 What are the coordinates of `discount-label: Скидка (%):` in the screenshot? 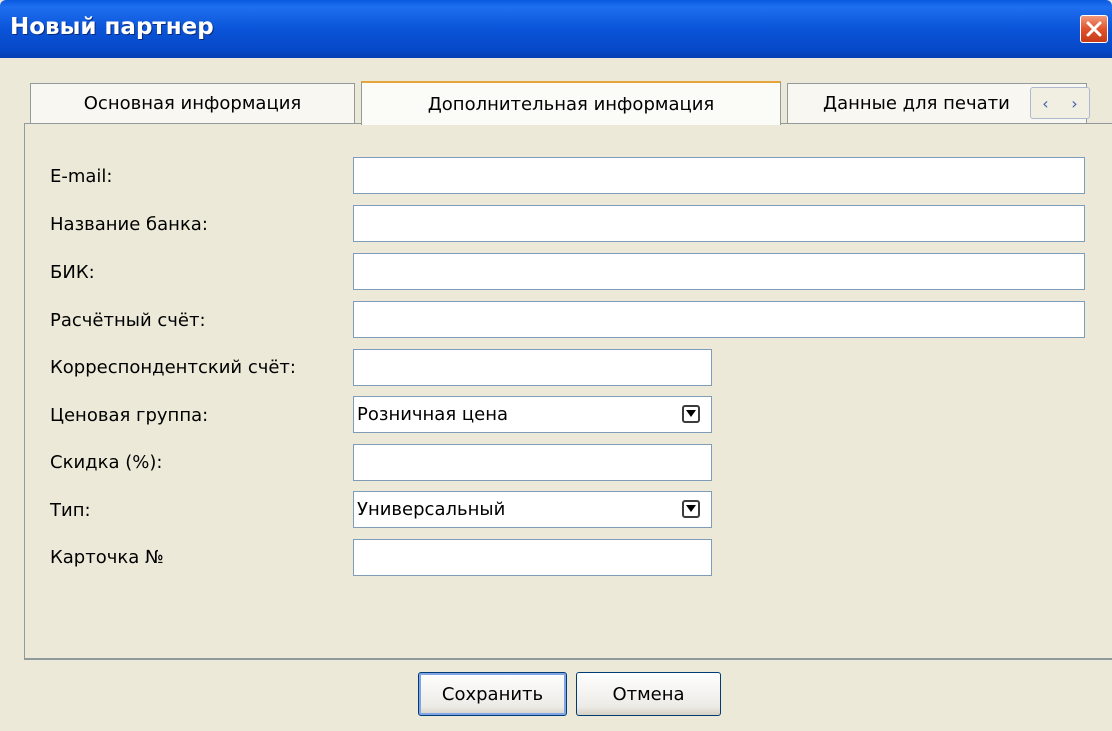 It's located at (106, 462).